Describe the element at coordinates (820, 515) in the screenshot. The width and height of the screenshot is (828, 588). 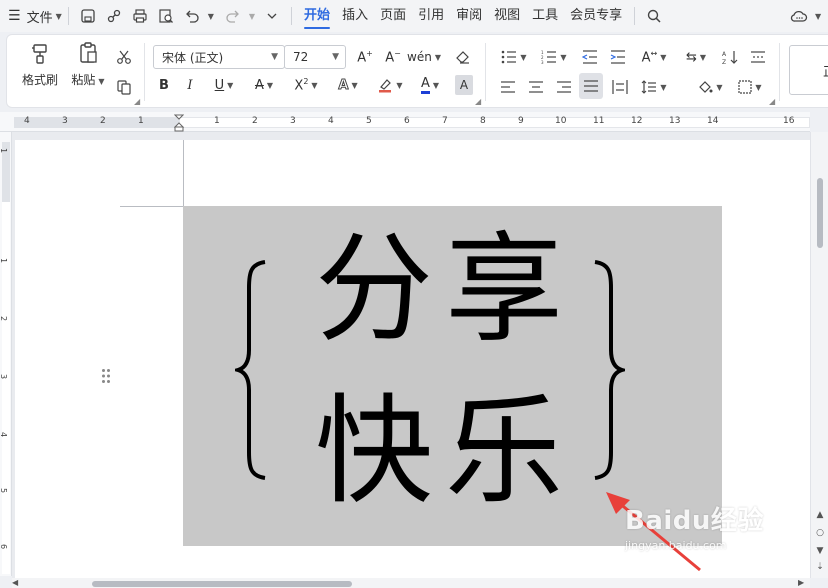
I see `scroll-up-icon: ▲` at that location.